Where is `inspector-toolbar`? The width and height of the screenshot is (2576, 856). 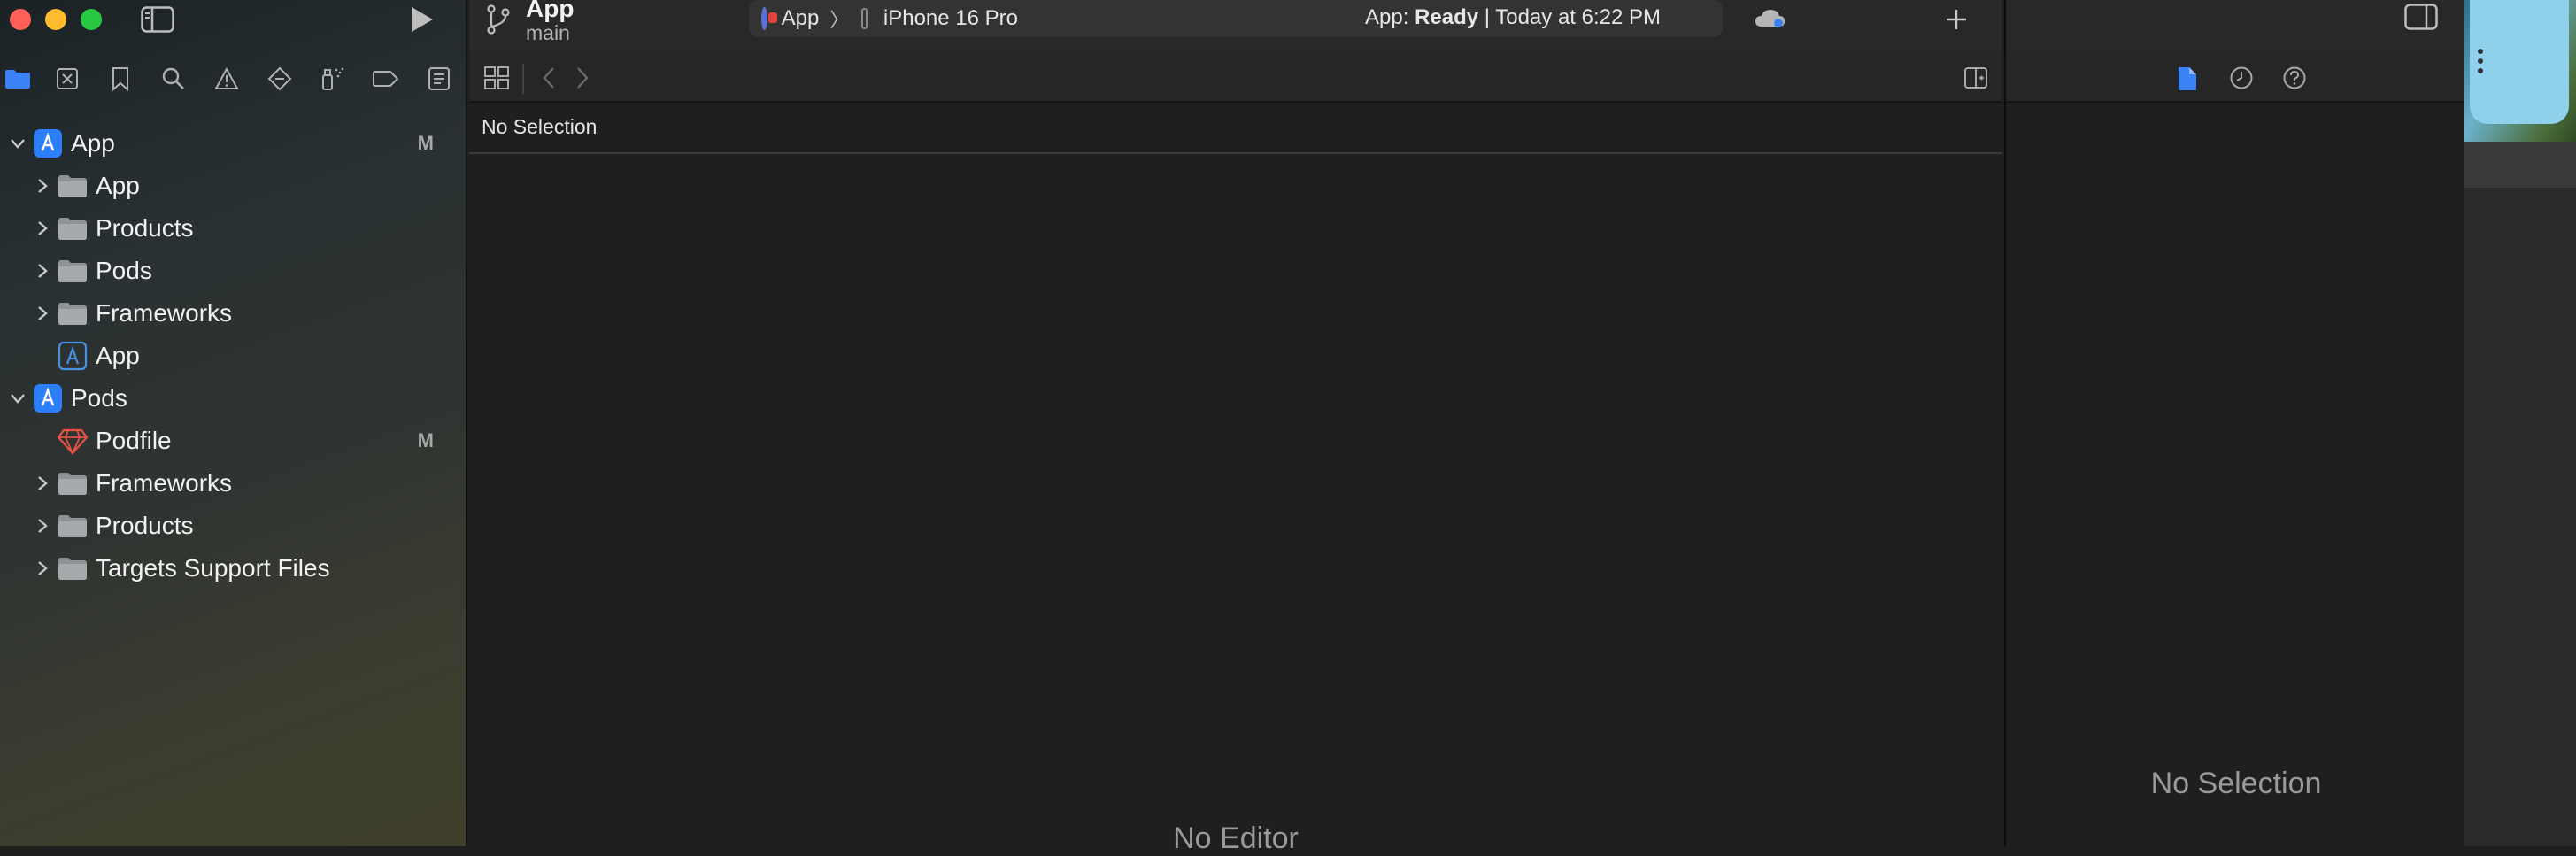
inspector-toolbar is located at coordinates (2236, 27).